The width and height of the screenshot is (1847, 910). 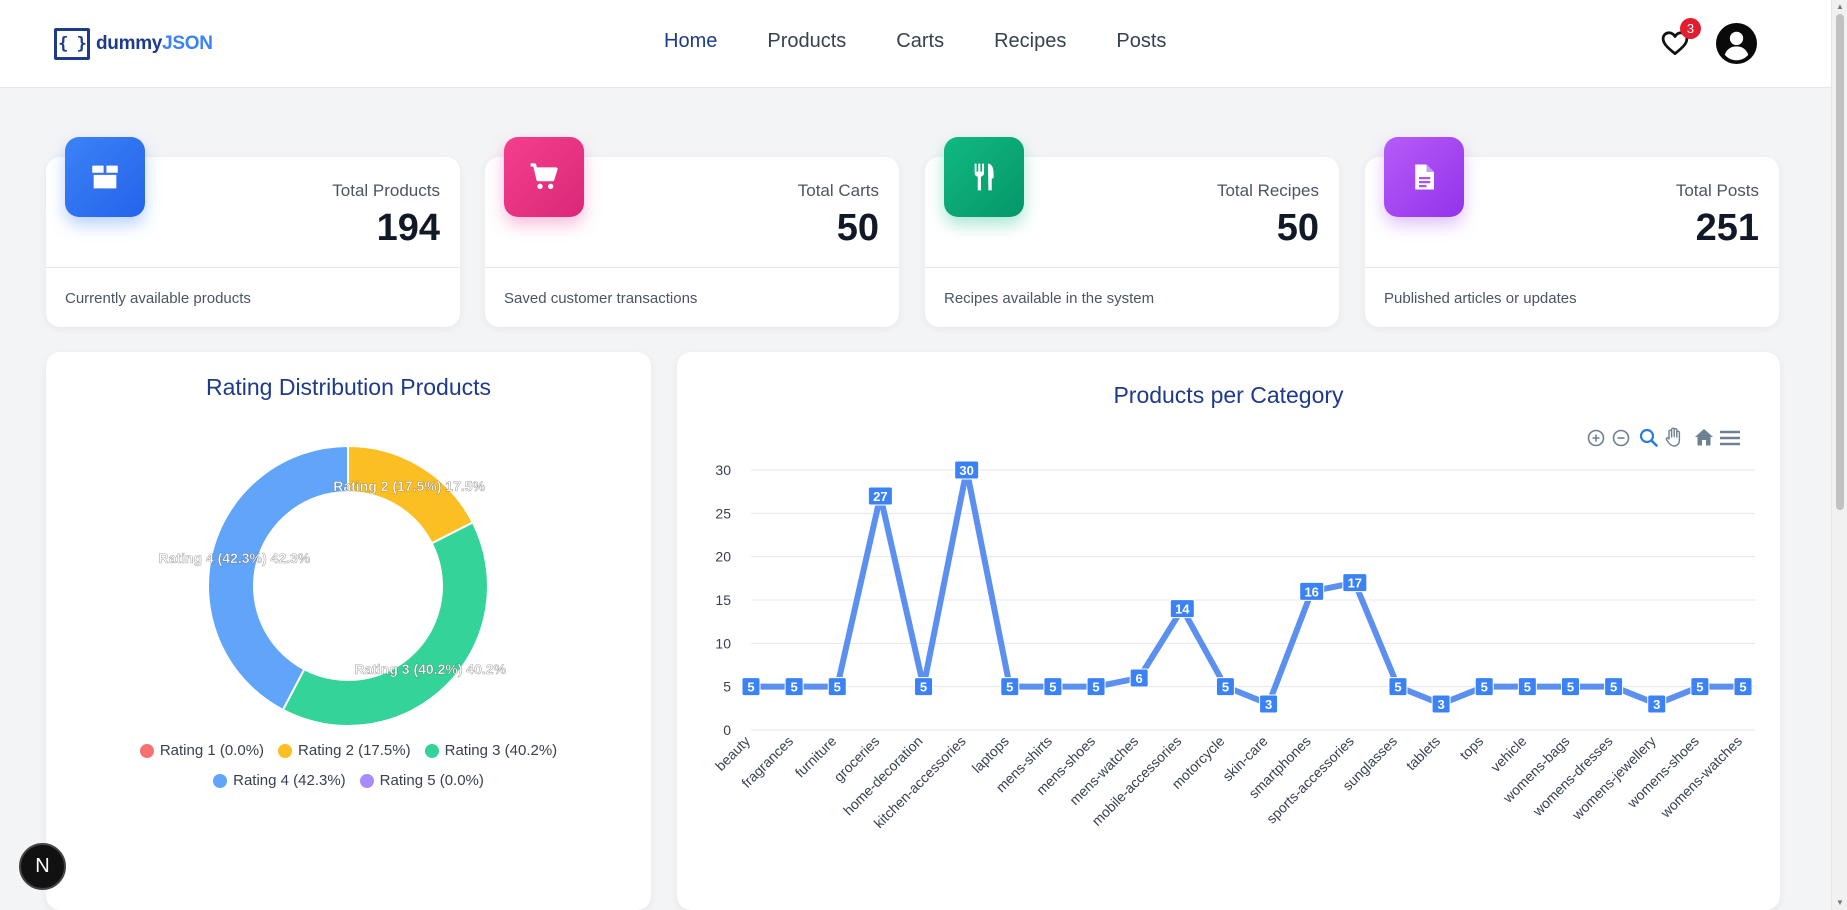 I want to click on legend-item: Rating 2 (17.5%), so click(x=344, y=750).